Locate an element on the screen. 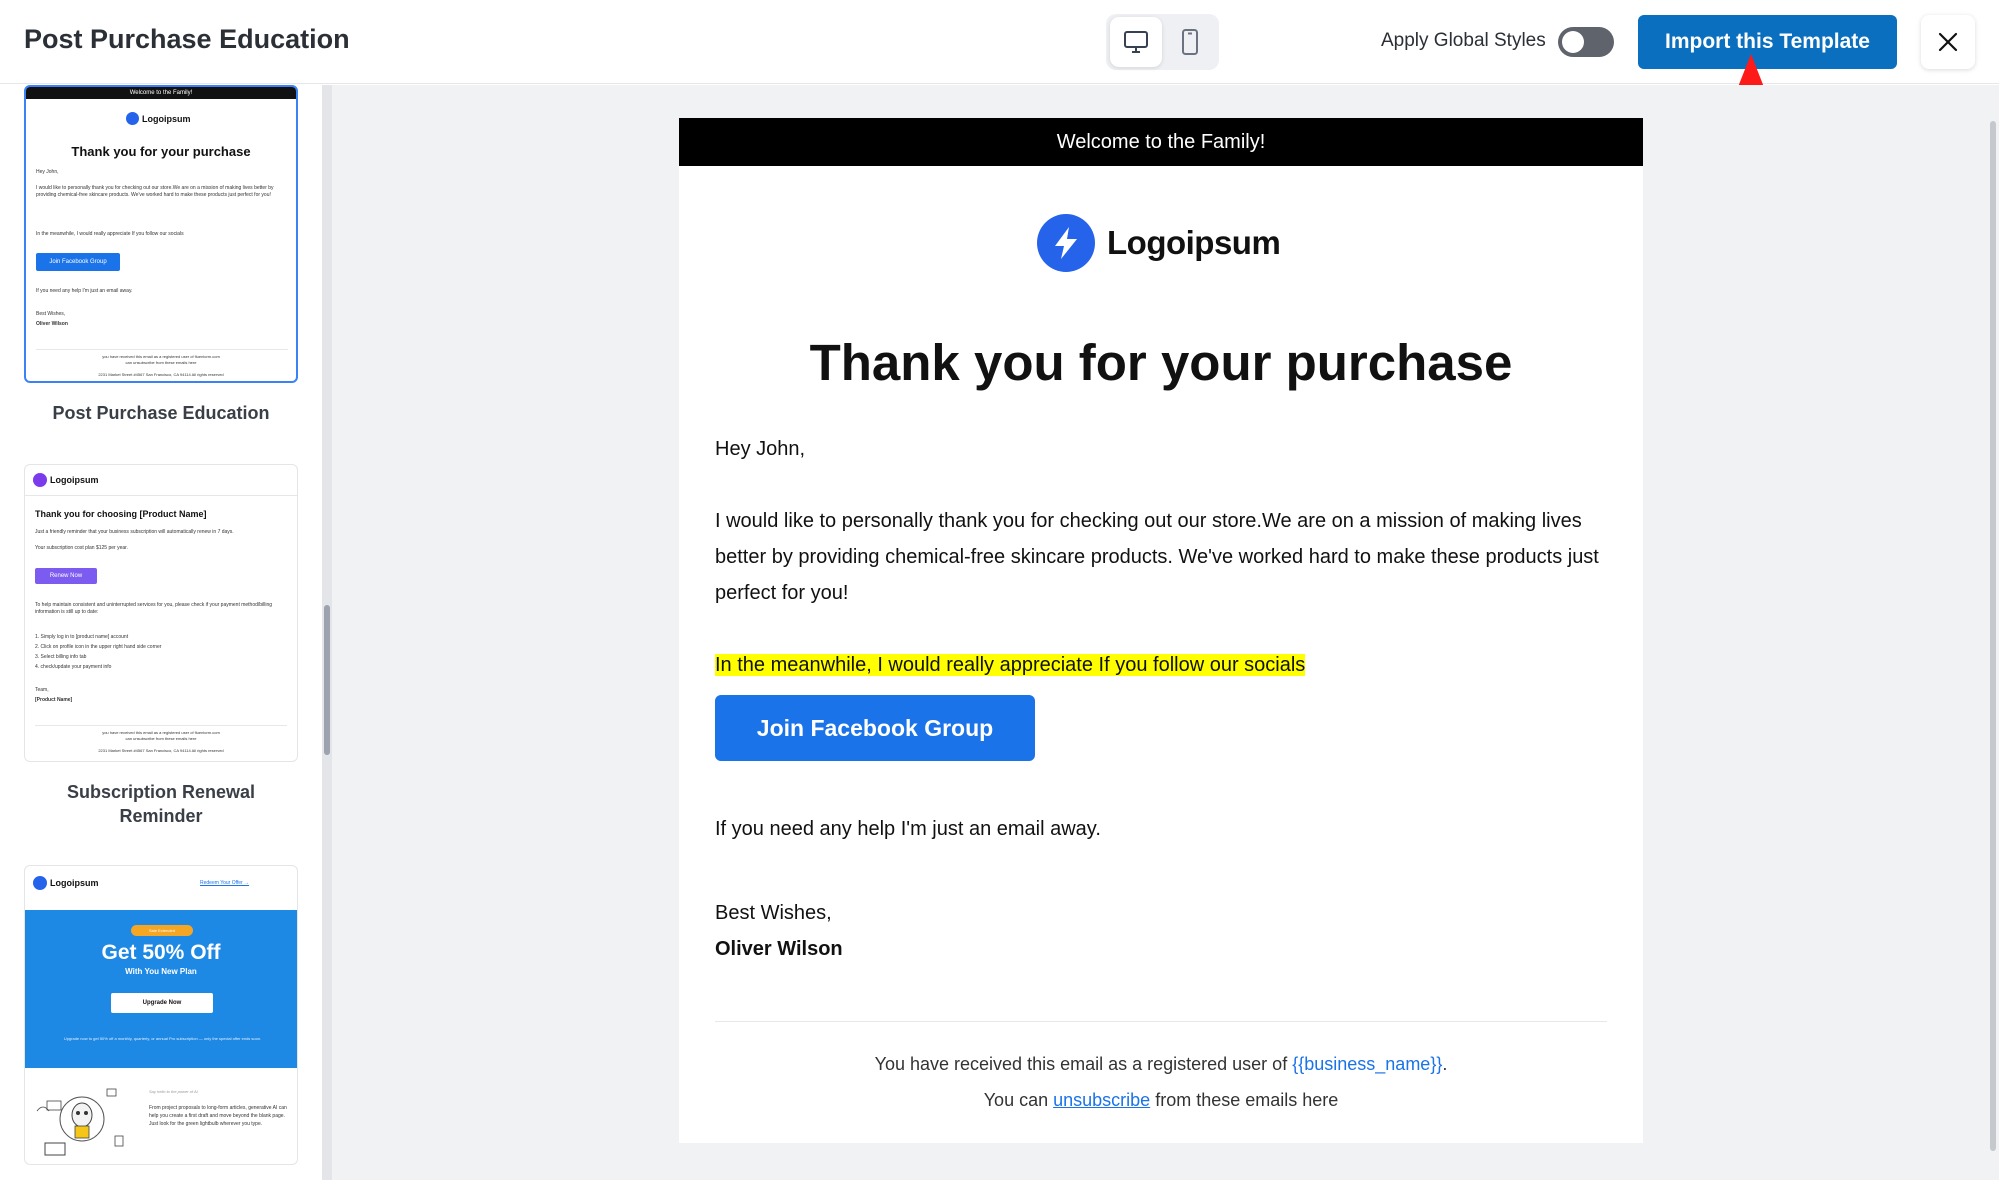  page-title: Post Purchase Education is located at coordinates (187, 39).